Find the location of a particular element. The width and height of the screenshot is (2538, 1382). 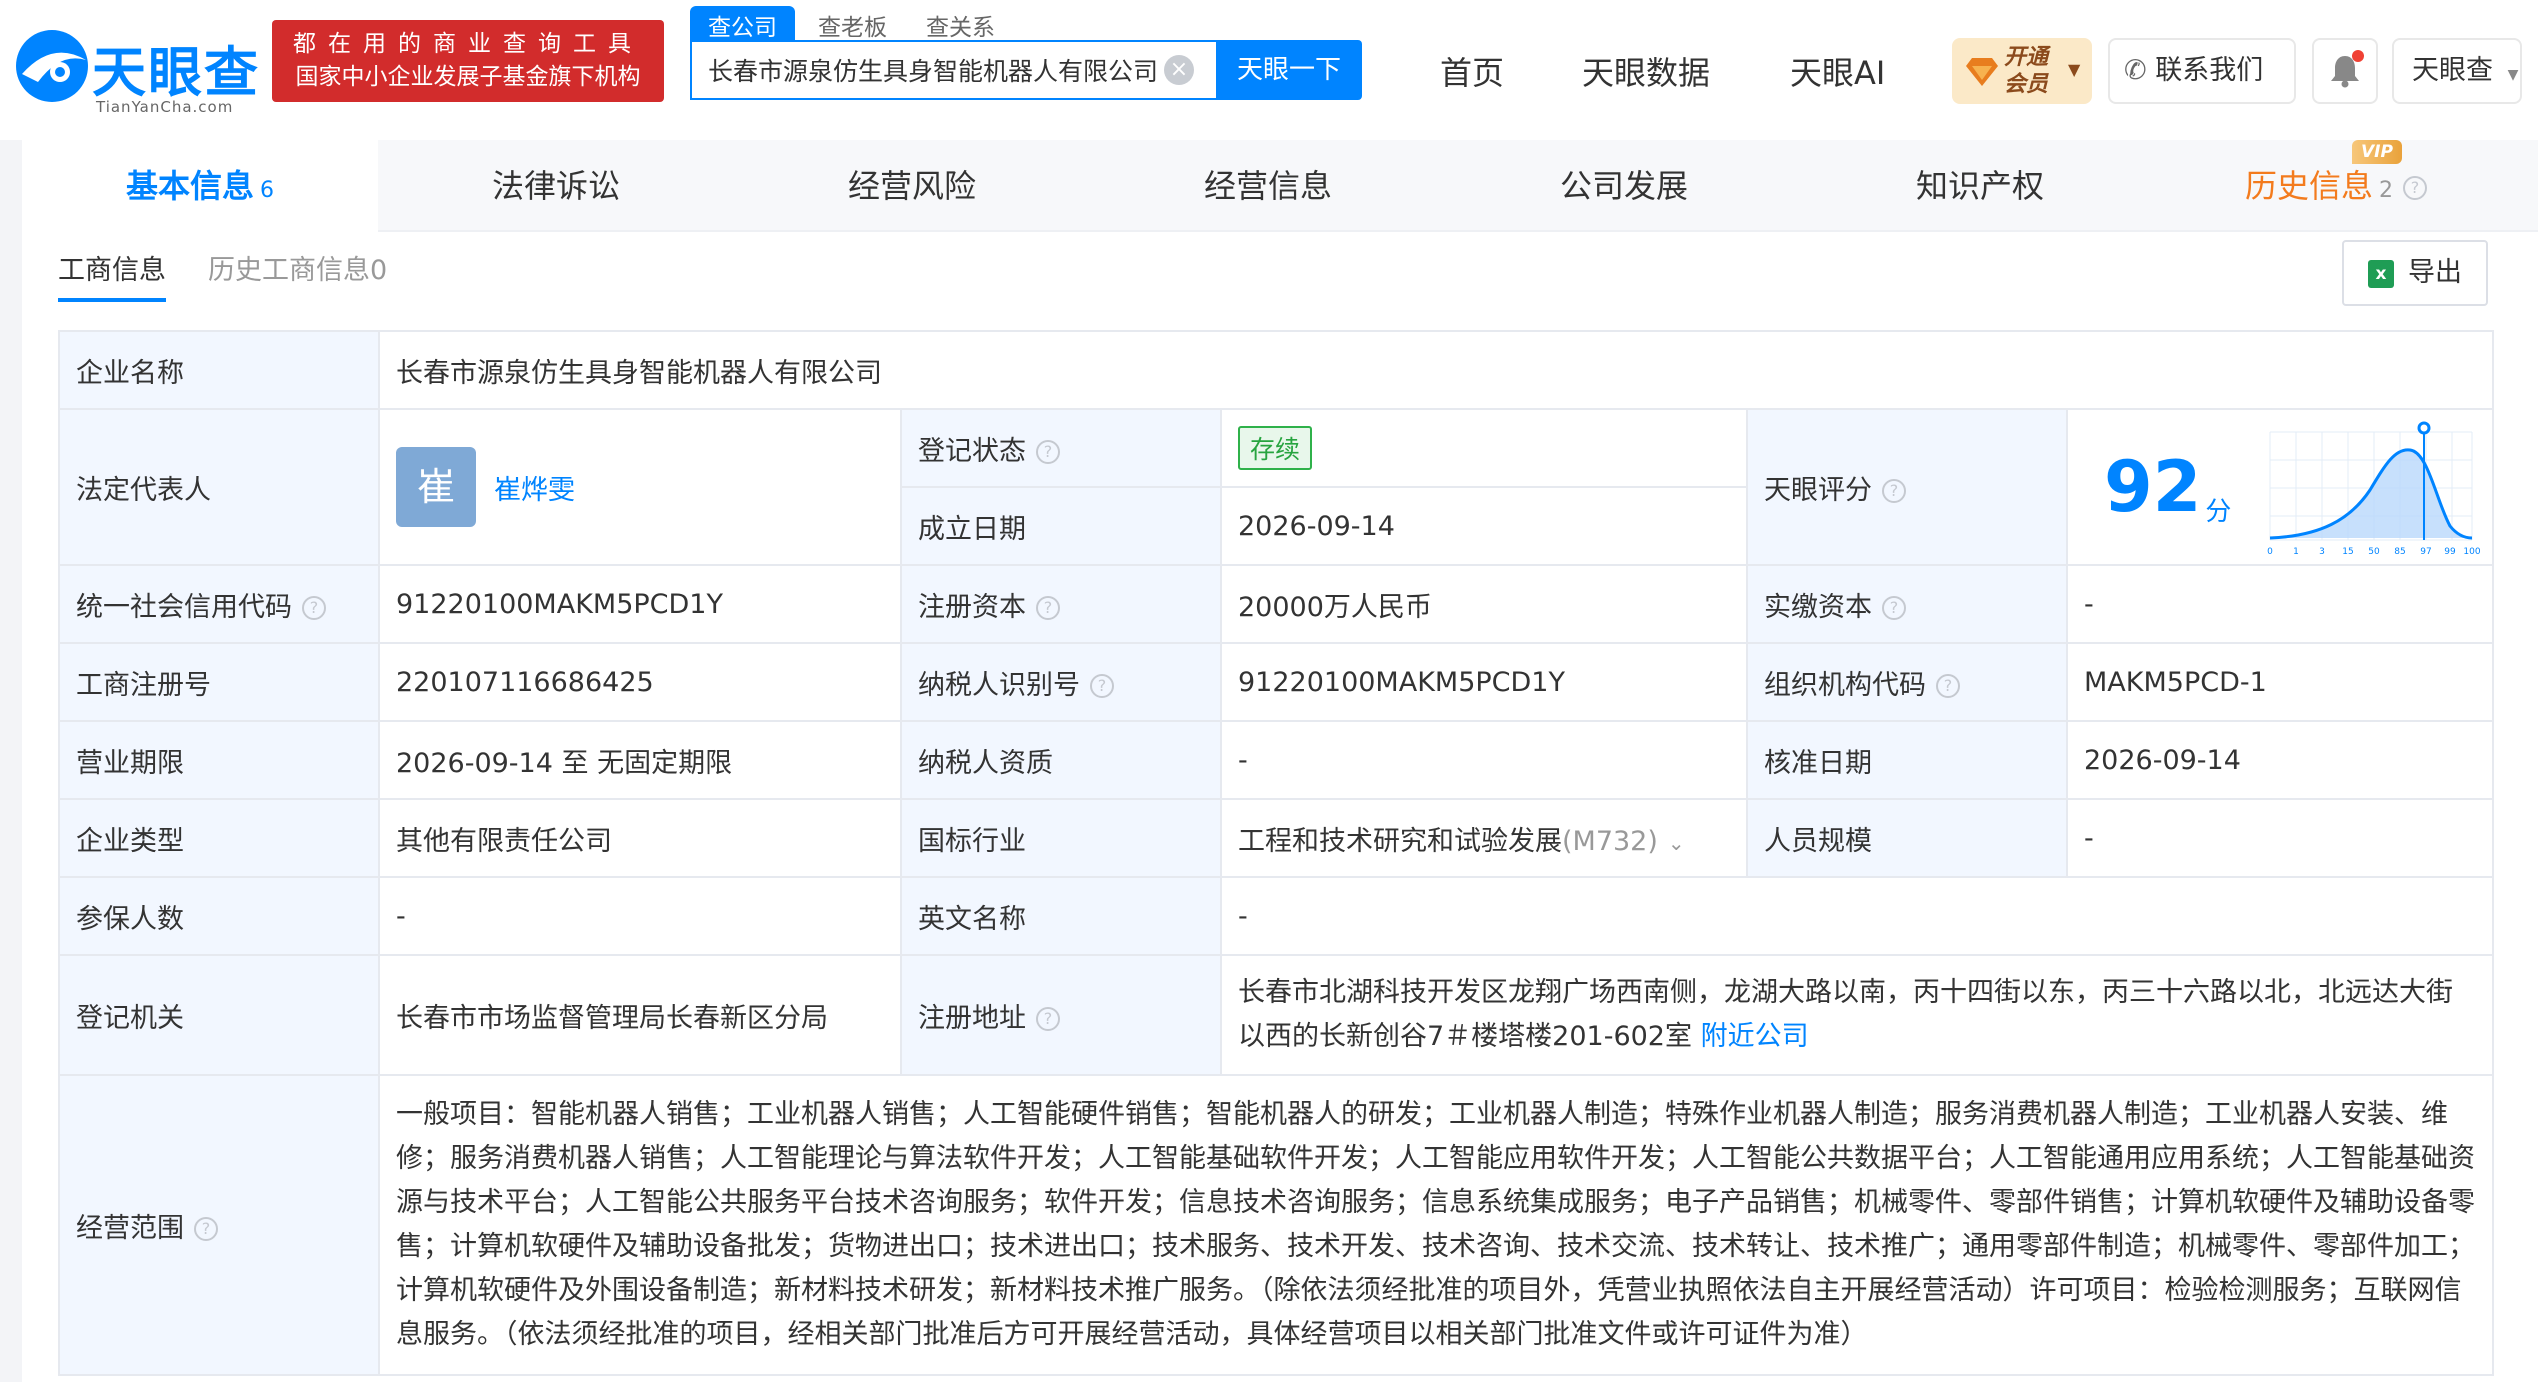

tab-risk: 经营风险 is located at coordinates (912, 186).